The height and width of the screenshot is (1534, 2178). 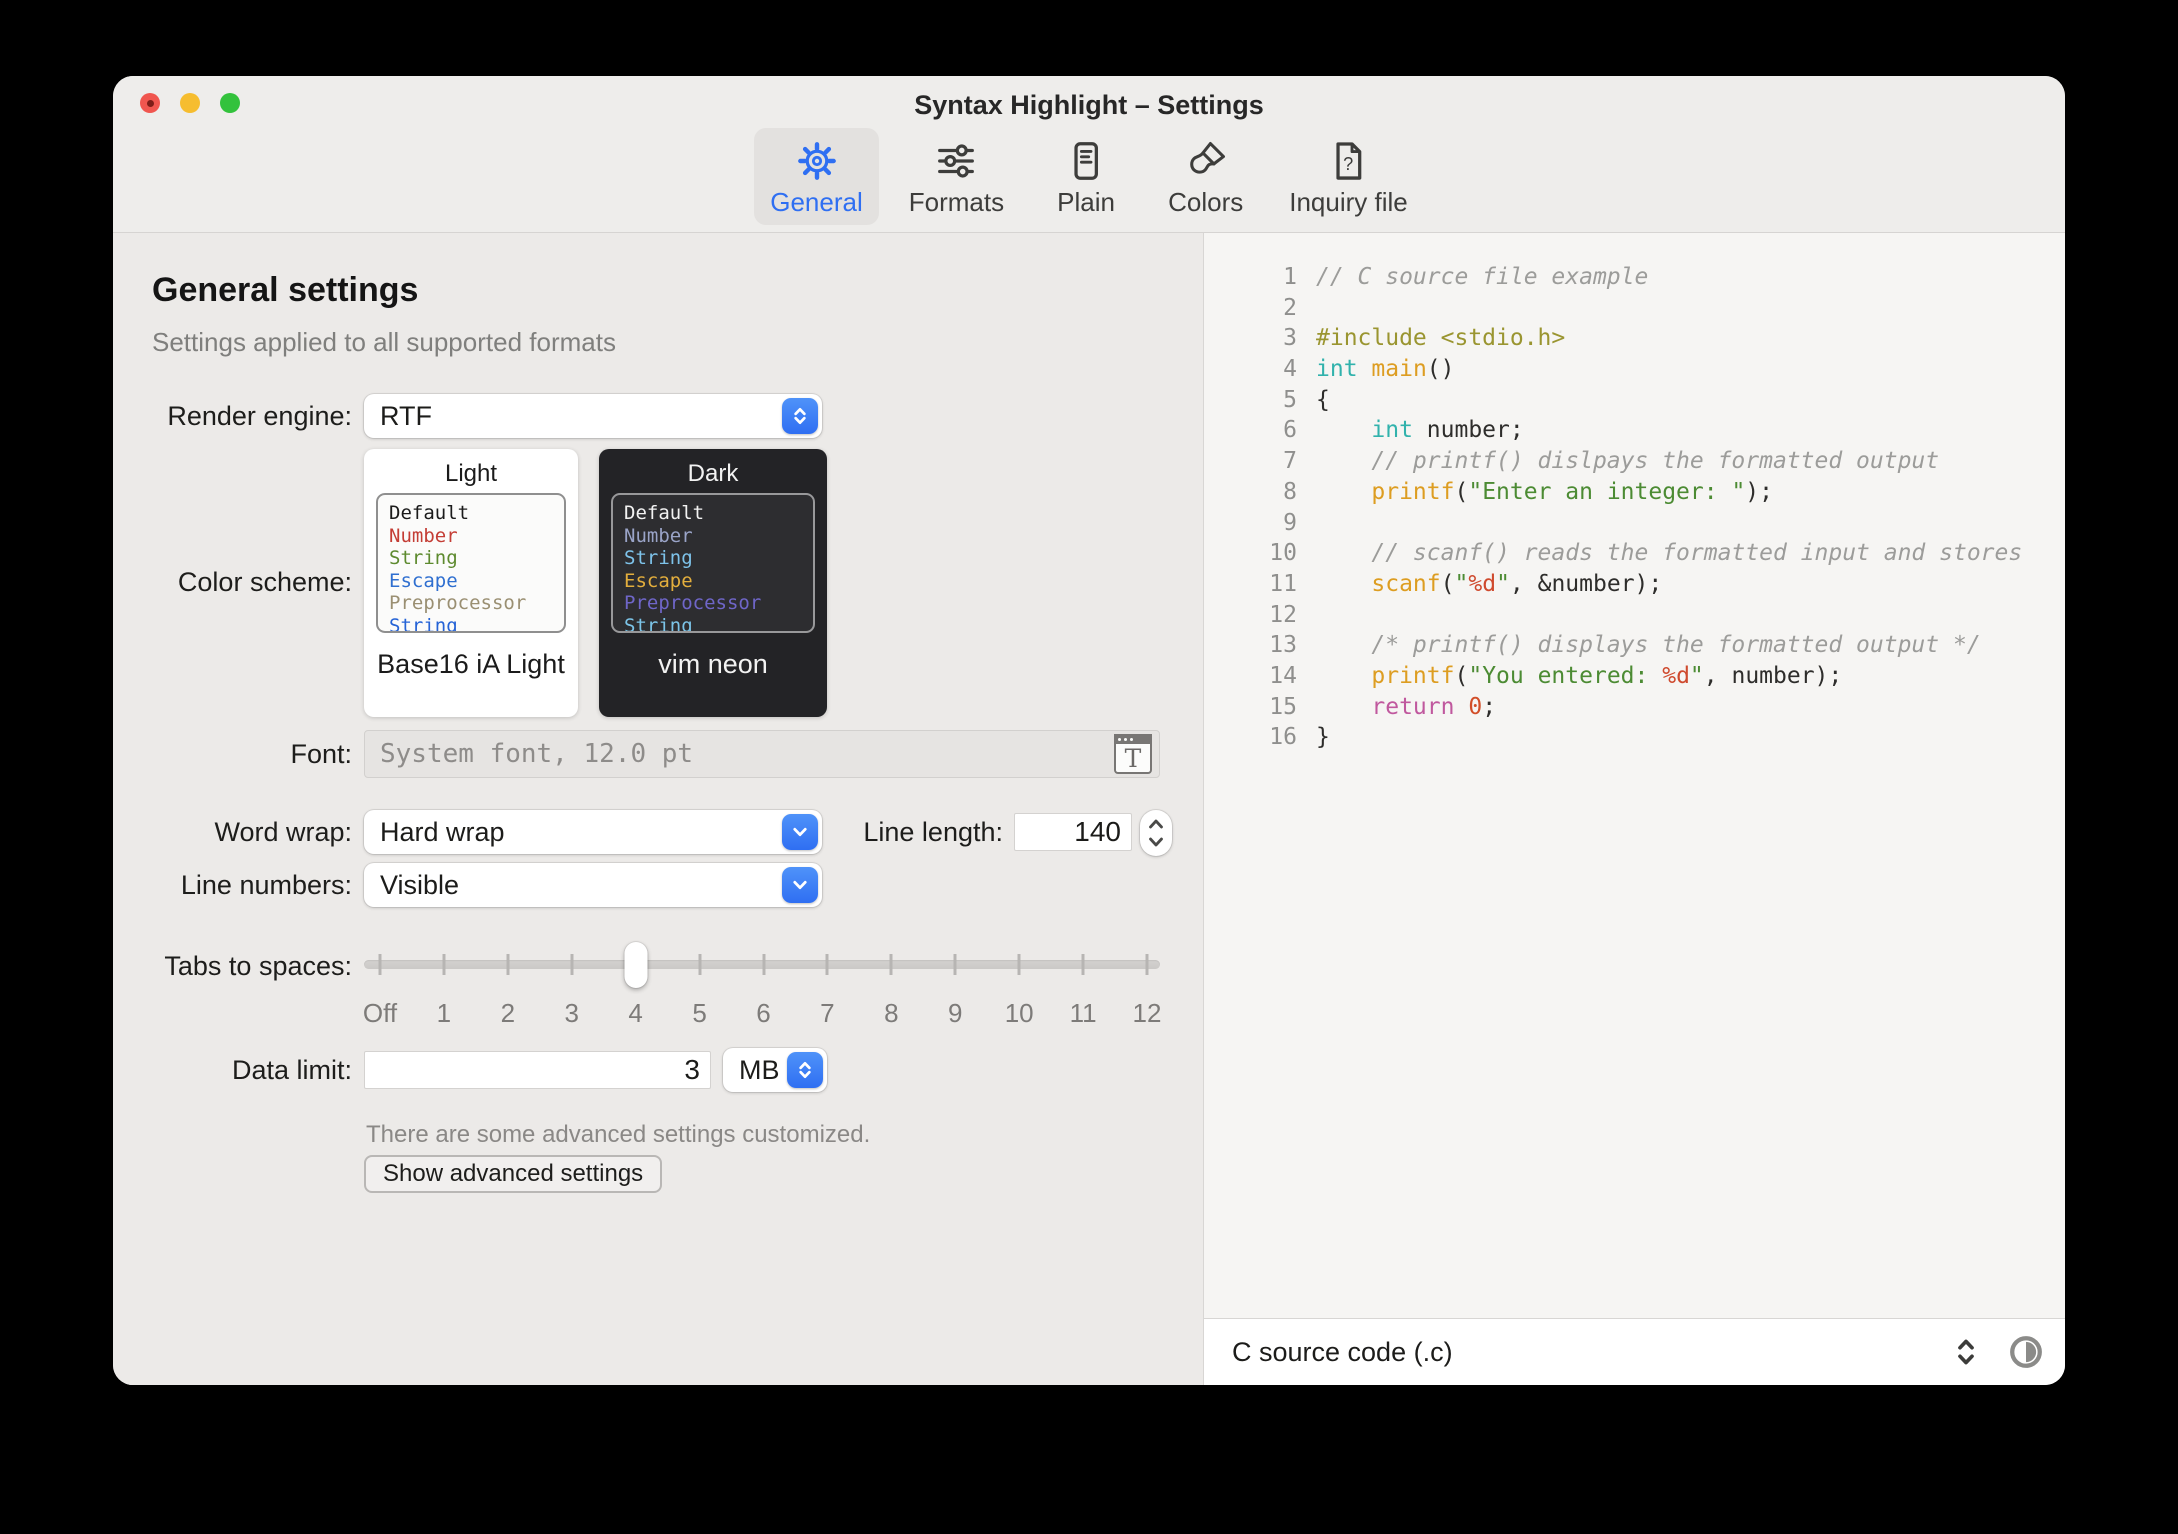 What do you see at coordinates (1440, 369) in the screenshot?
I see `code-token: ()` at bounding box center [1440, 369].